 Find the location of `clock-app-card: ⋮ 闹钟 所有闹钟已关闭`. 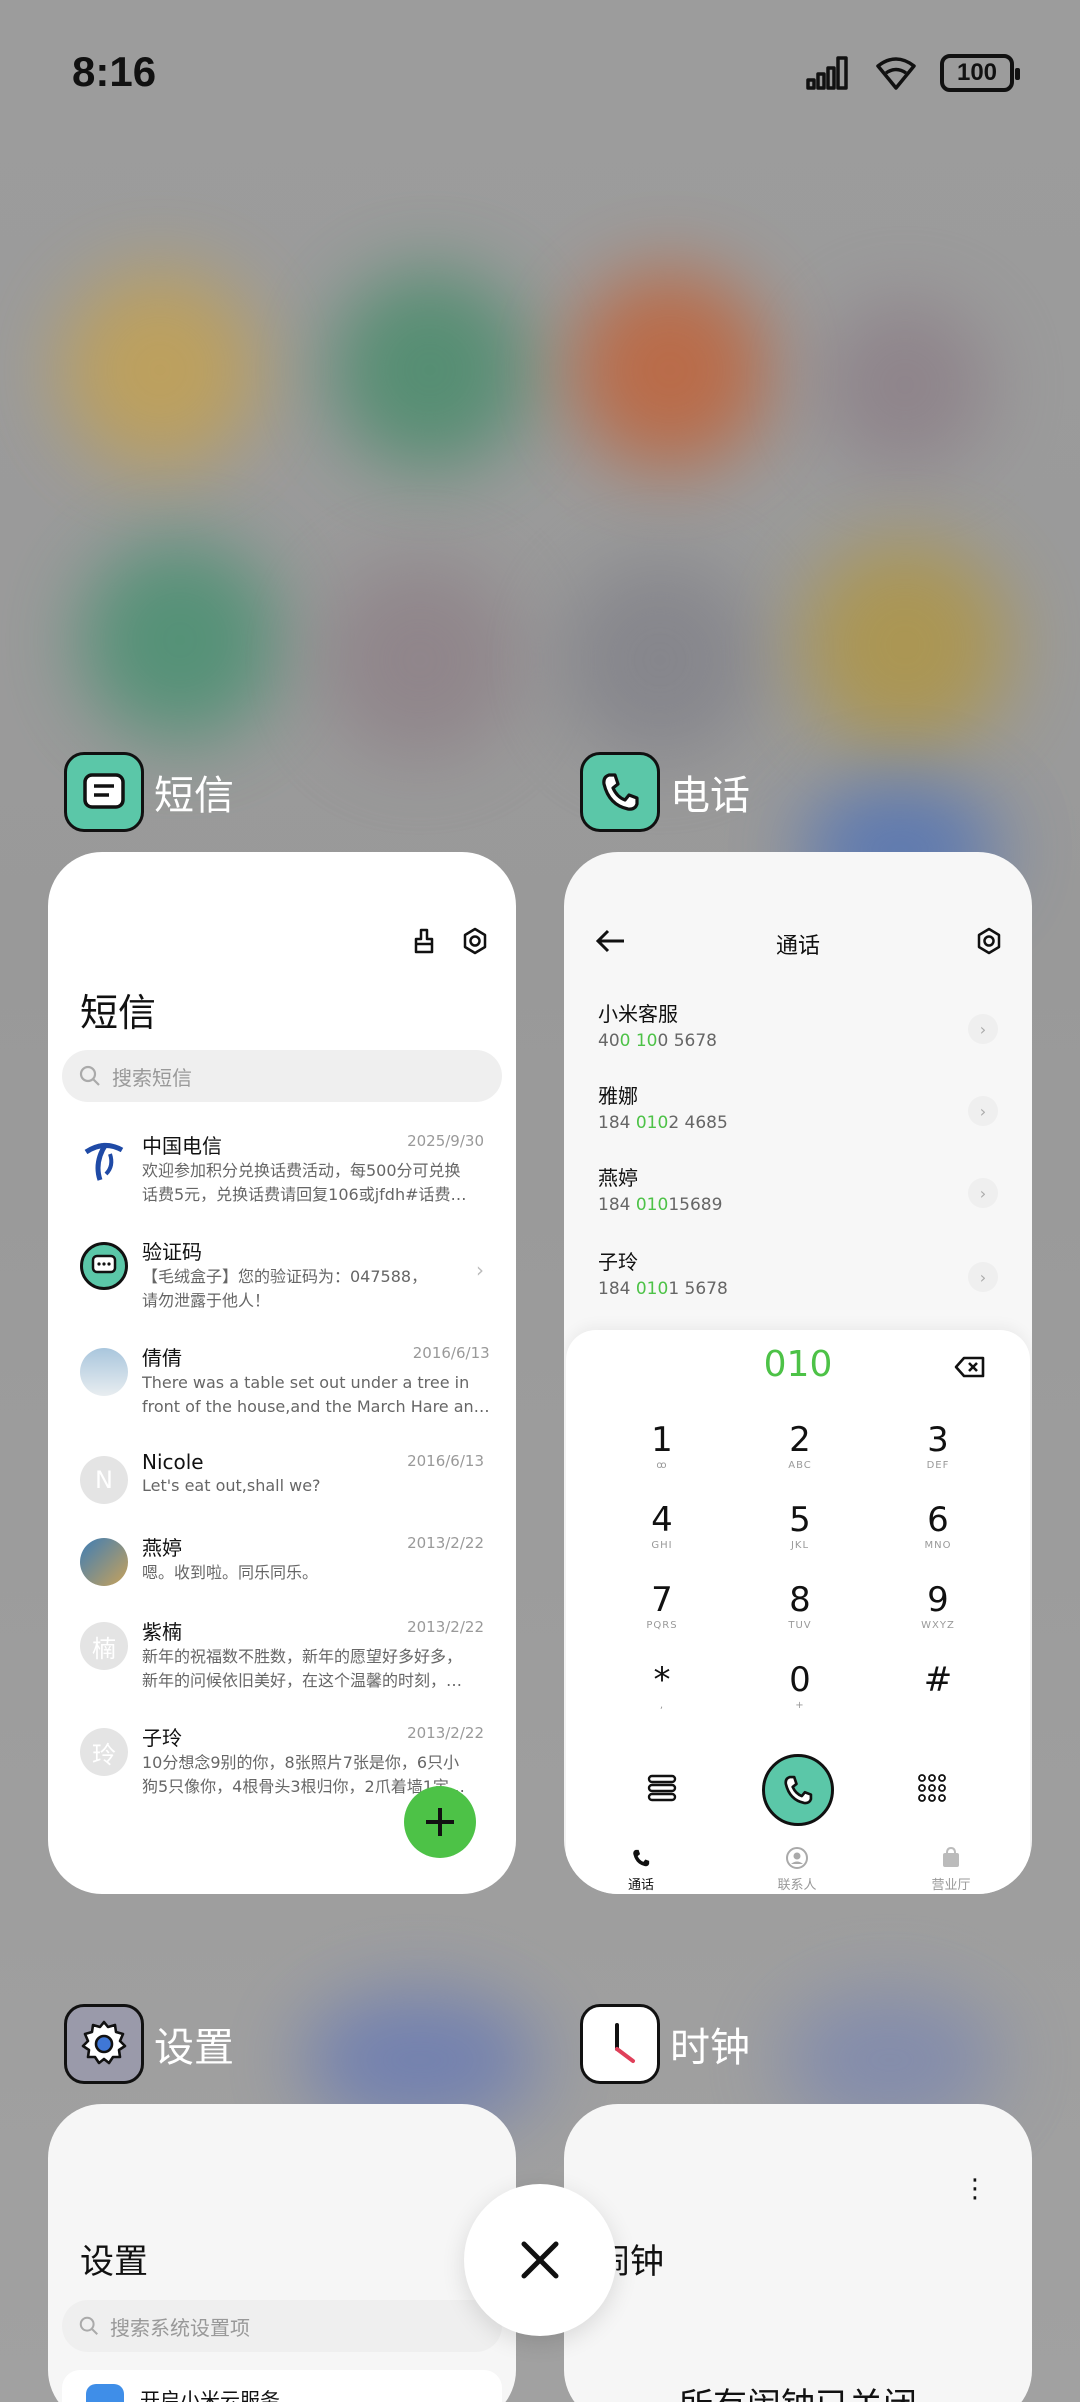

clock-app-card: ⋮ 闹钟 所有闹钟已关闭 is located at coordinates (798, 2253).